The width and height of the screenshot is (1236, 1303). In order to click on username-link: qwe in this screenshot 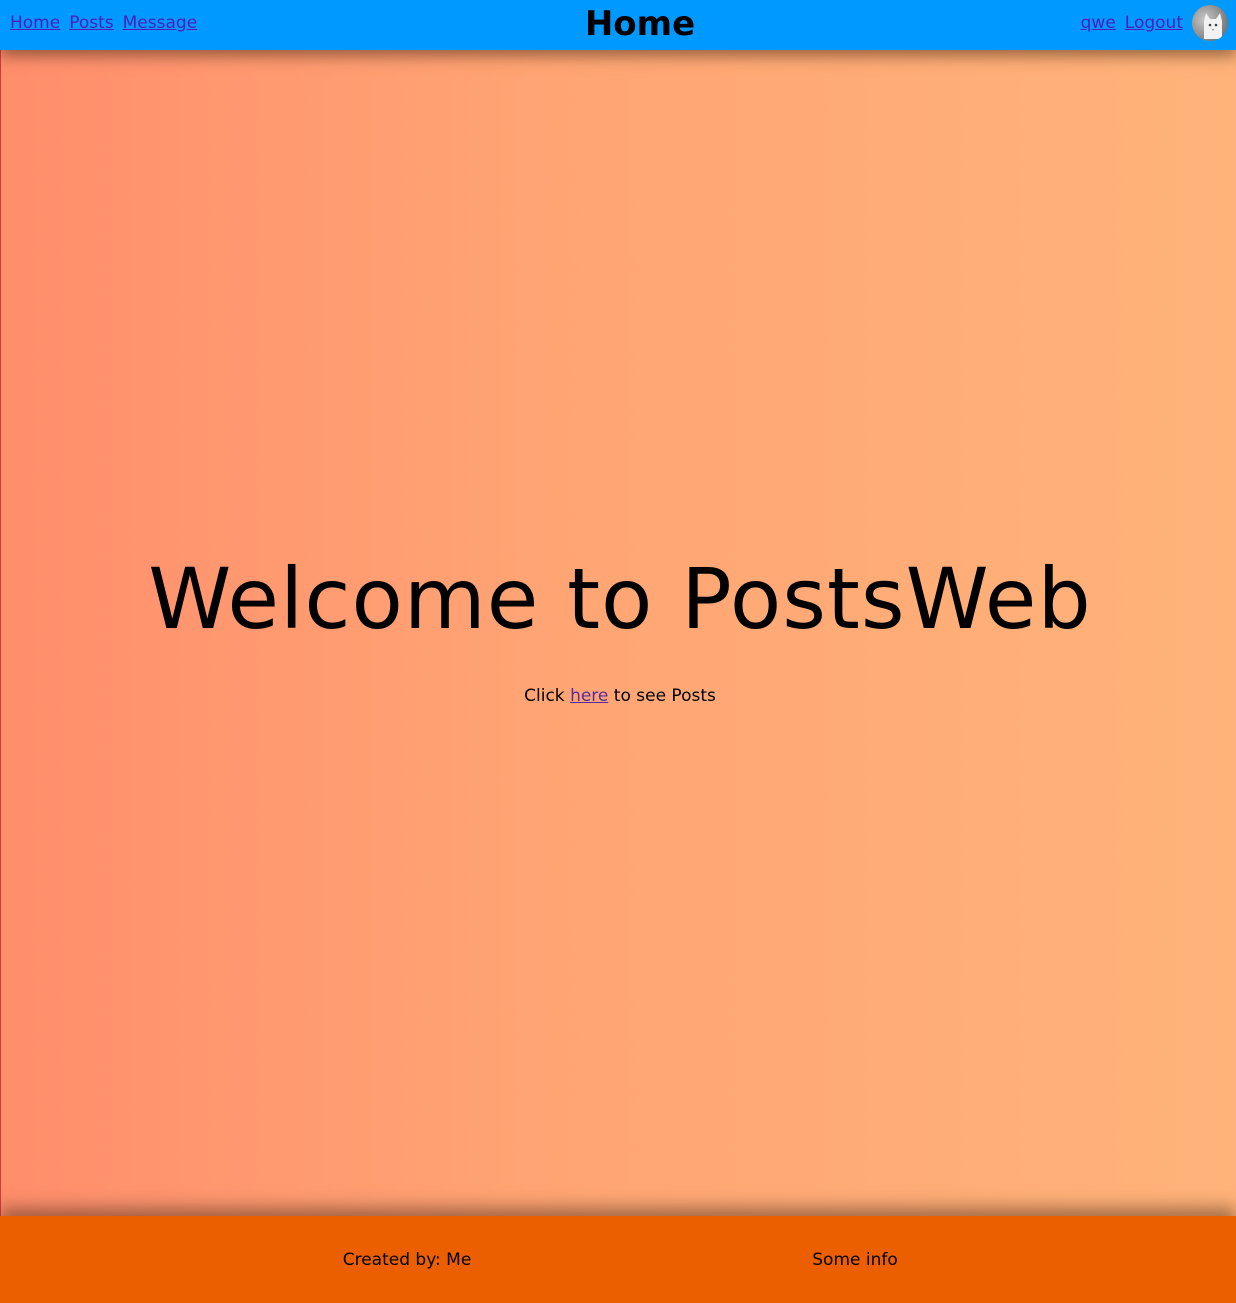, I will do `click(1098, 23)`.